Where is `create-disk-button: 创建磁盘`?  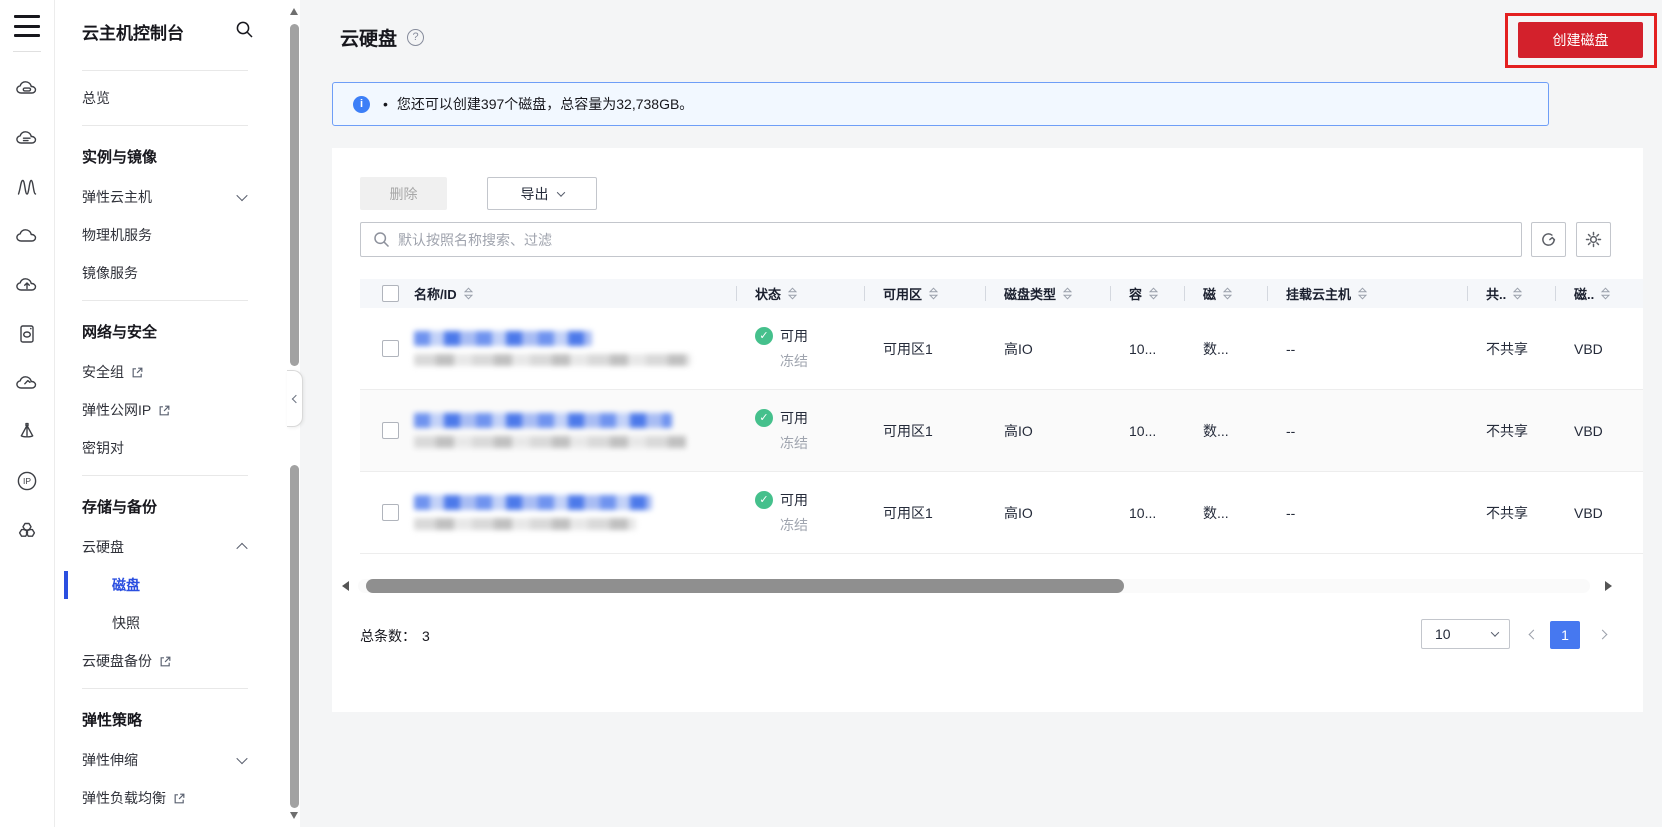
create-disk-button: 创建磁盘 is located at coordinates (1580, 40).